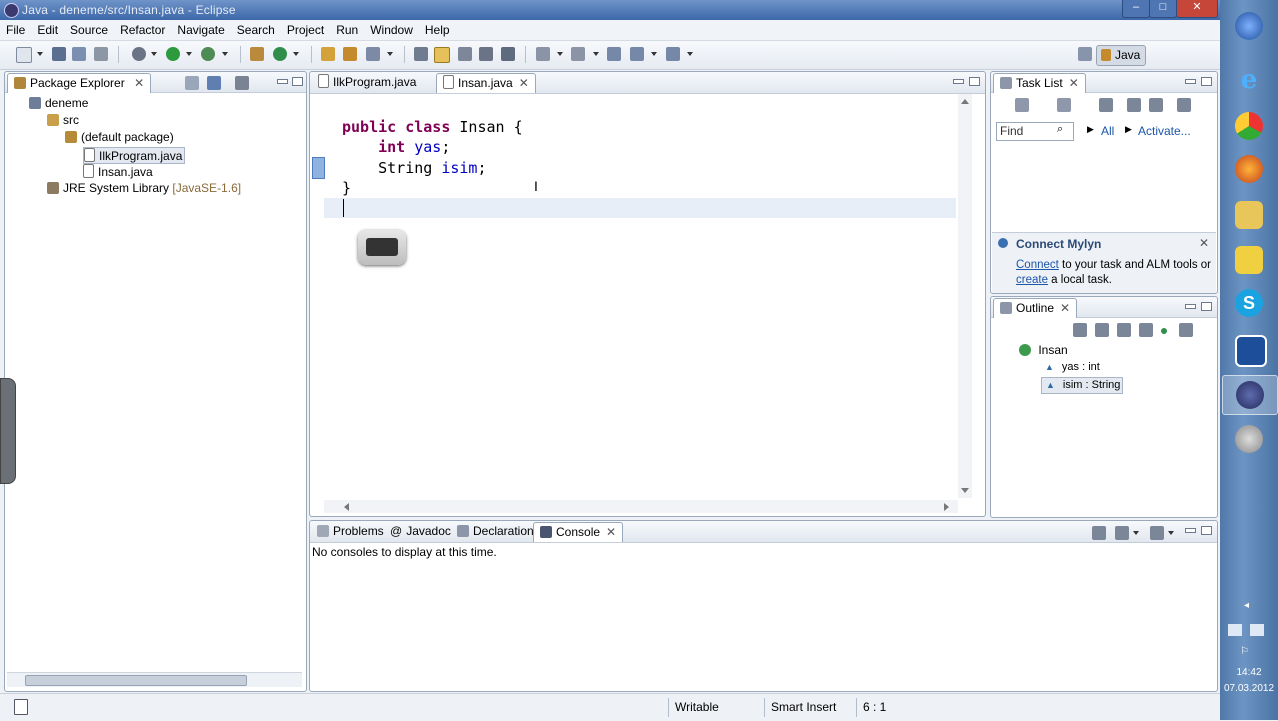  Describe the element at coordinates (200, 28) in the screenshot. I see `menu-navigate: Navigate` at that location.